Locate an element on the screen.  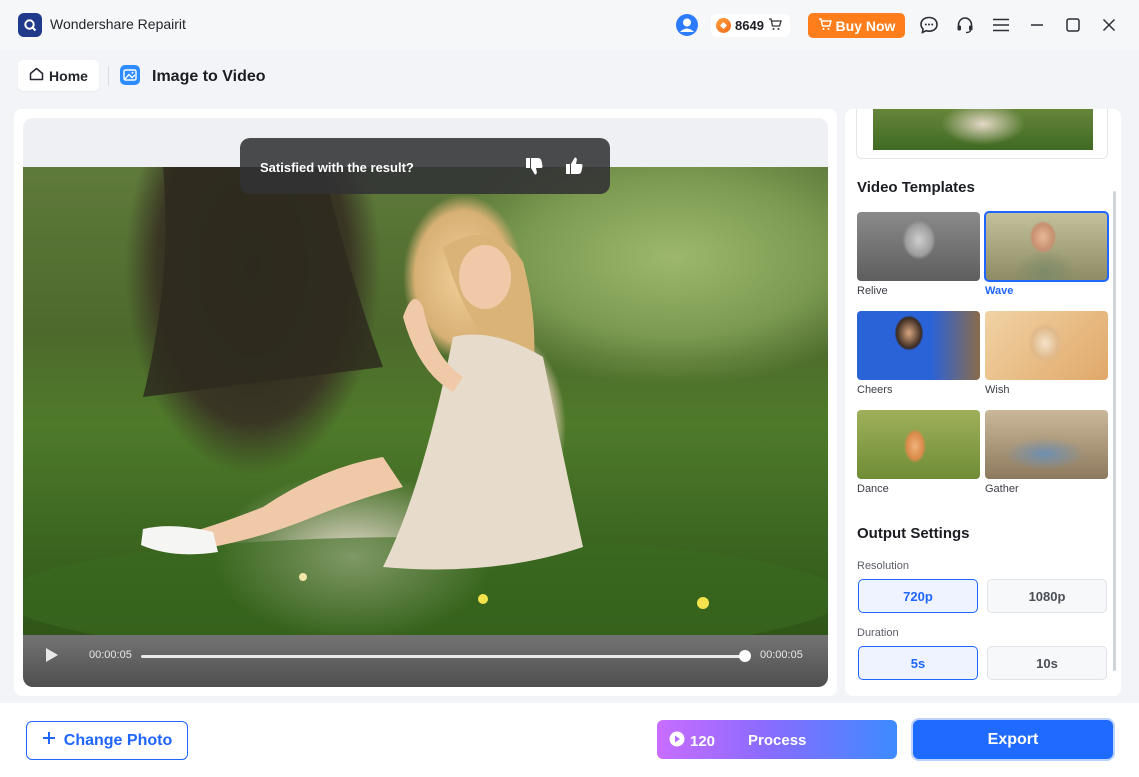
template-wish-thumbnail is located at coordinates (1046, 345).